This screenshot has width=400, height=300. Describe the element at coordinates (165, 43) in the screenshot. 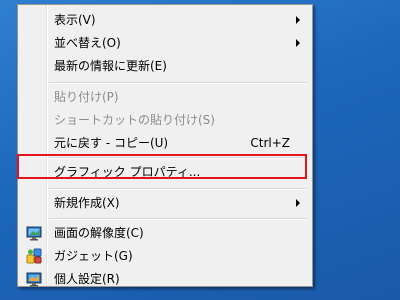

I see `menu-item-sort: 並べ替え(O)` at that location.